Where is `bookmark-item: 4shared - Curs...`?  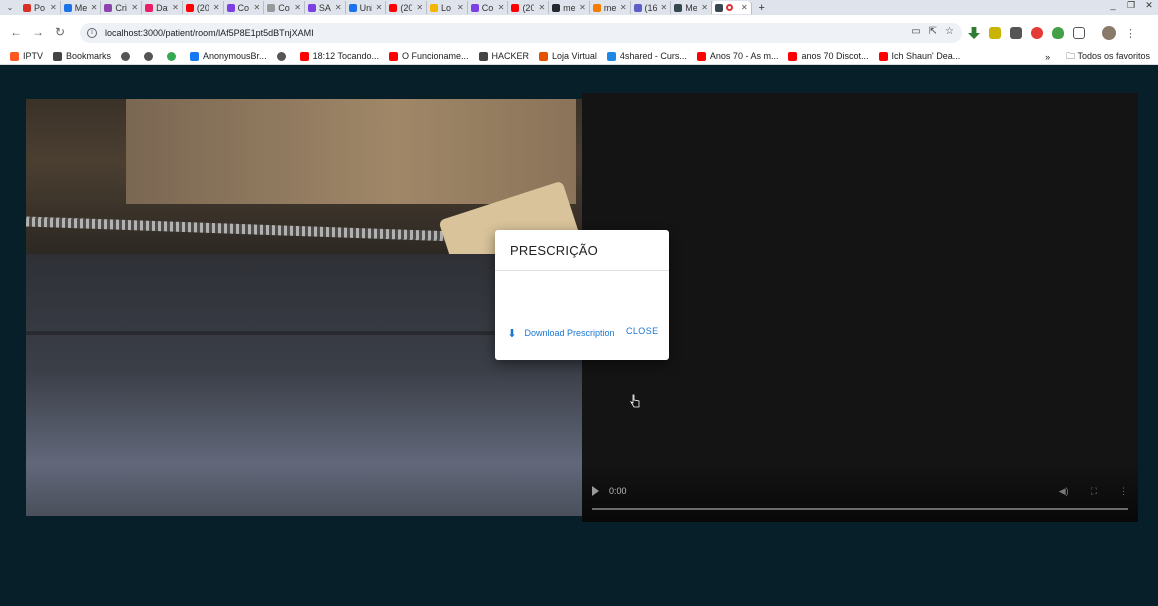
bookmark-item: 4shared - Curs... is located at coordinates (646, 56).